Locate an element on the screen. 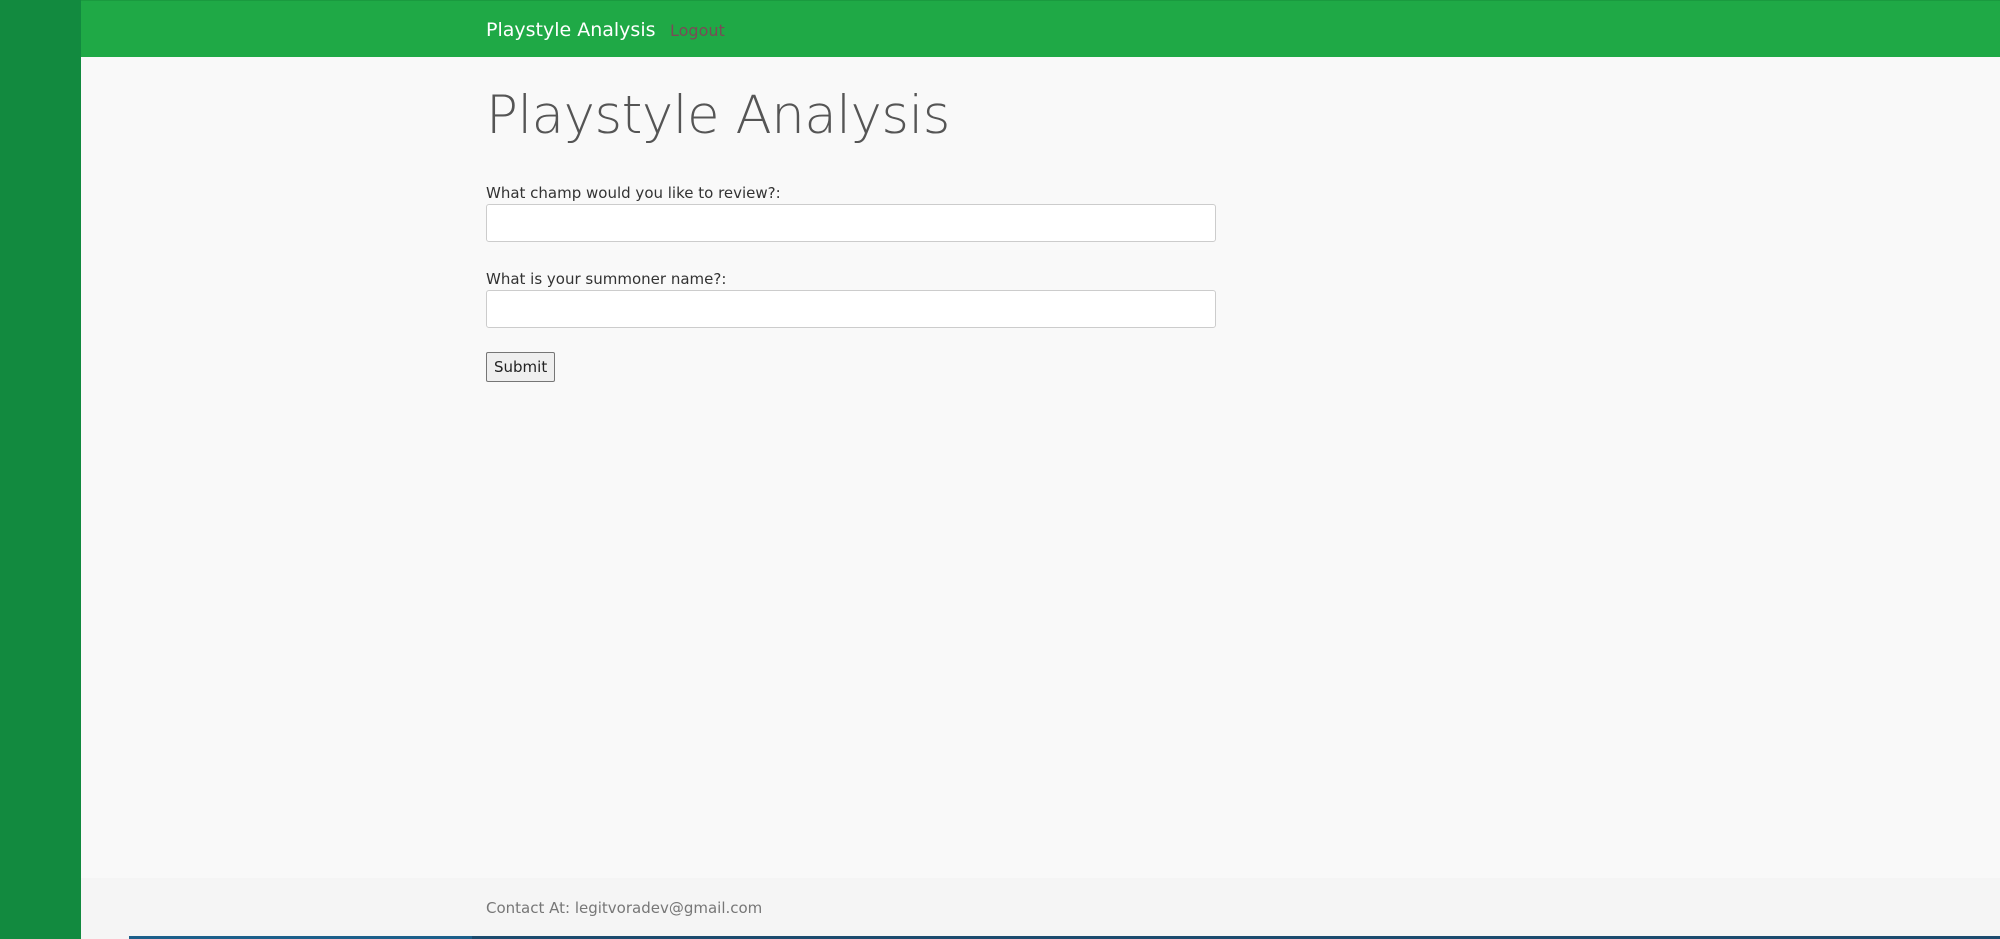 The height and width of the screenshot is (939, 2000). top-navbar: Playstyle Analysis Logout is located at coordinates (1040, 28).